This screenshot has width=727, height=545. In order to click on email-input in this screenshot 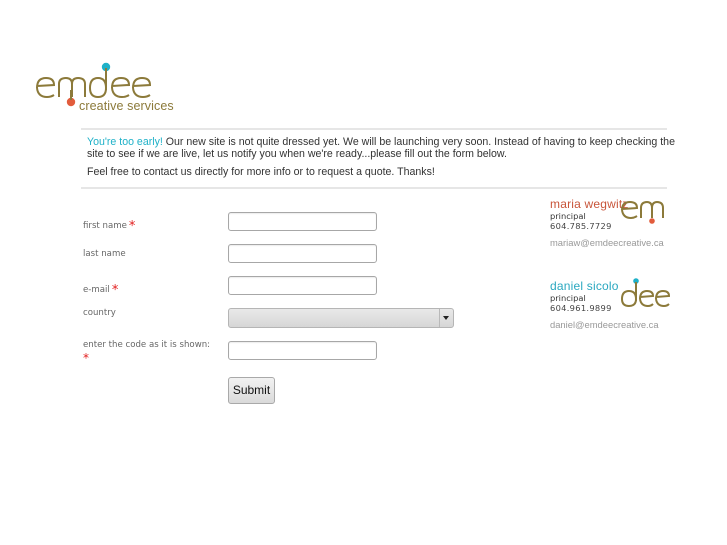, I will do `click(302, 285)`.